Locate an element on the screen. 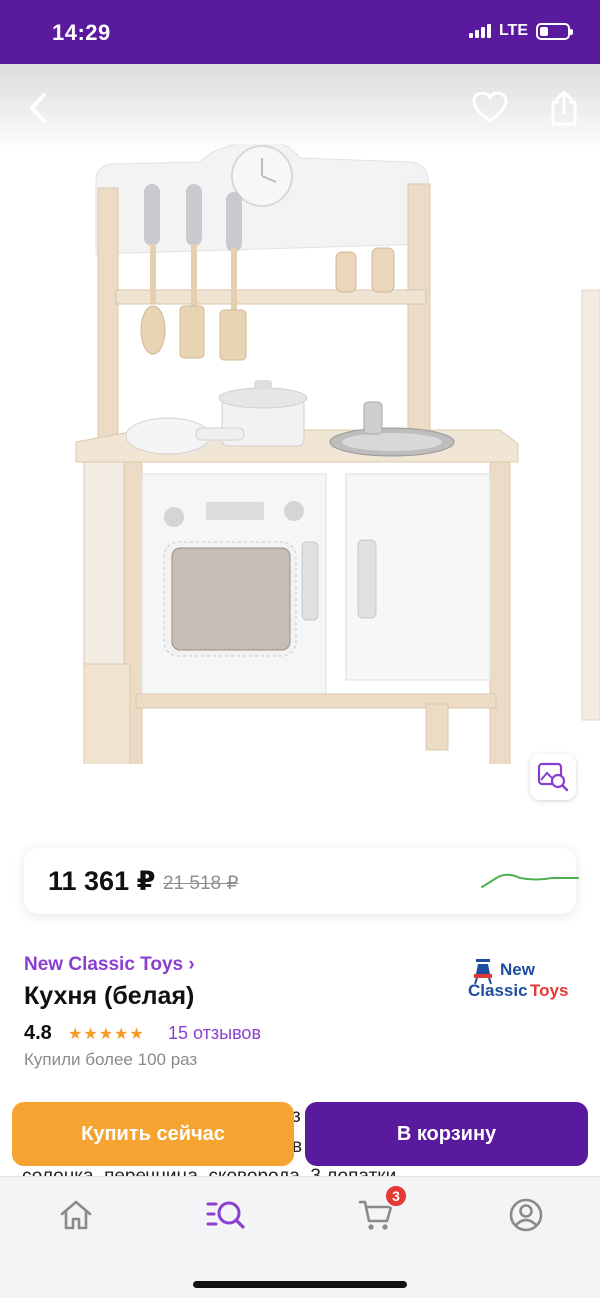 Image resolution: width=600 pixels, height=1298 pixels. visual-search-button is located at coordinates (553, 777).